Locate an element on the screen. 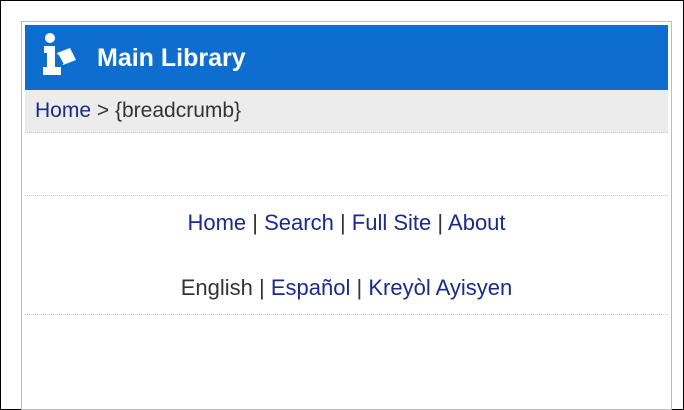 The width and height of the screenshot is (684, 410). language-espanol-link: Español is located at coordinates (311, 287).